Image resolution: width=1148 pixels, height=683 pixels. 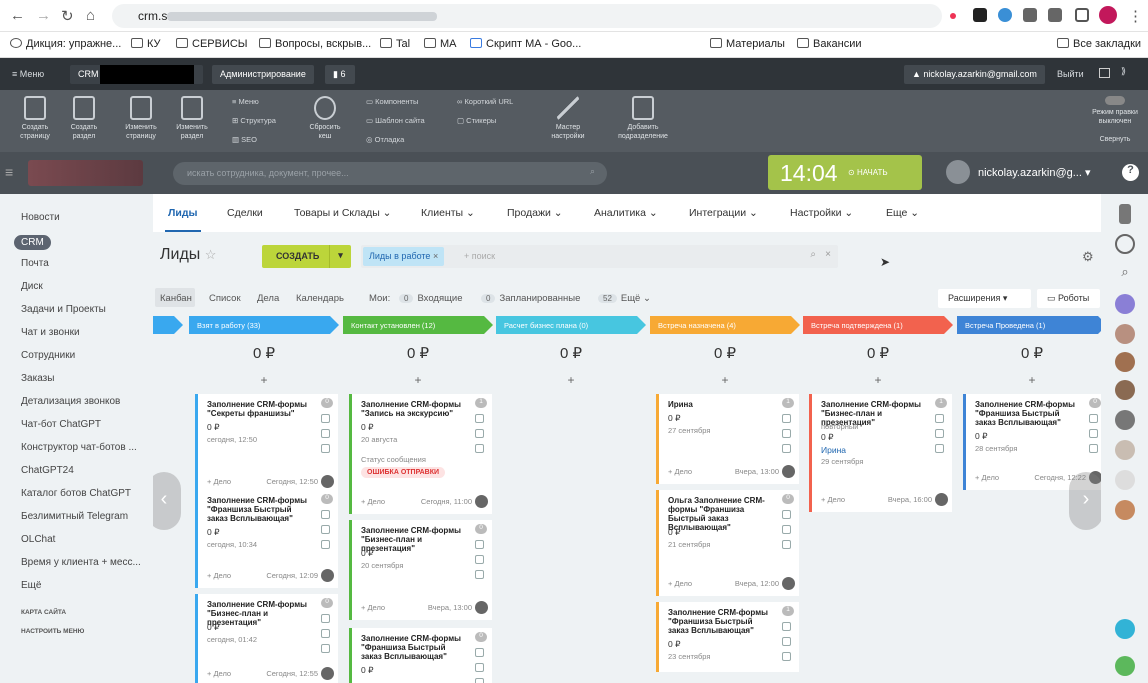 I want to click on url-field: crm.s, so click(x=527, y=16).